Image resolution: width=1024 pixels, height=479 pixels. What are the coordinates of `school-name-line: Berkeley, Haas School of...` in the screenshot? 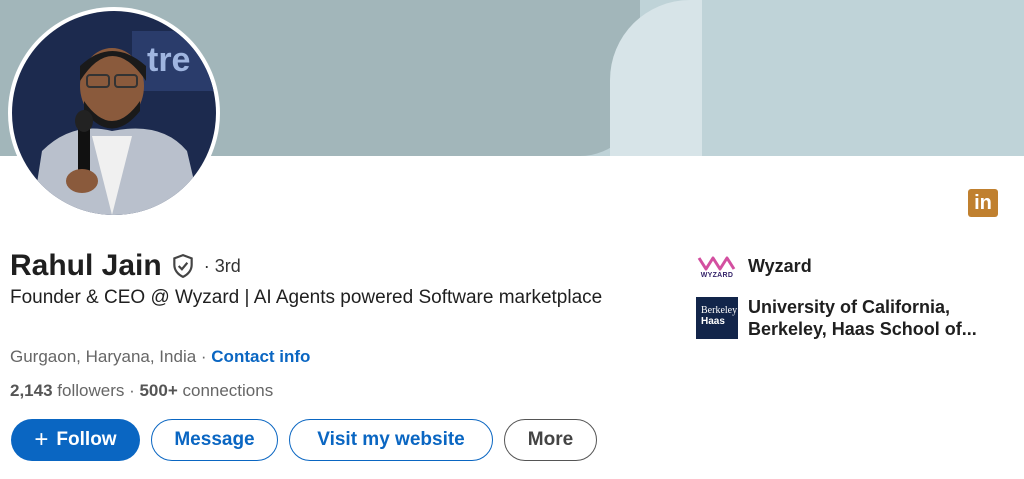 It's located at (862, 329).